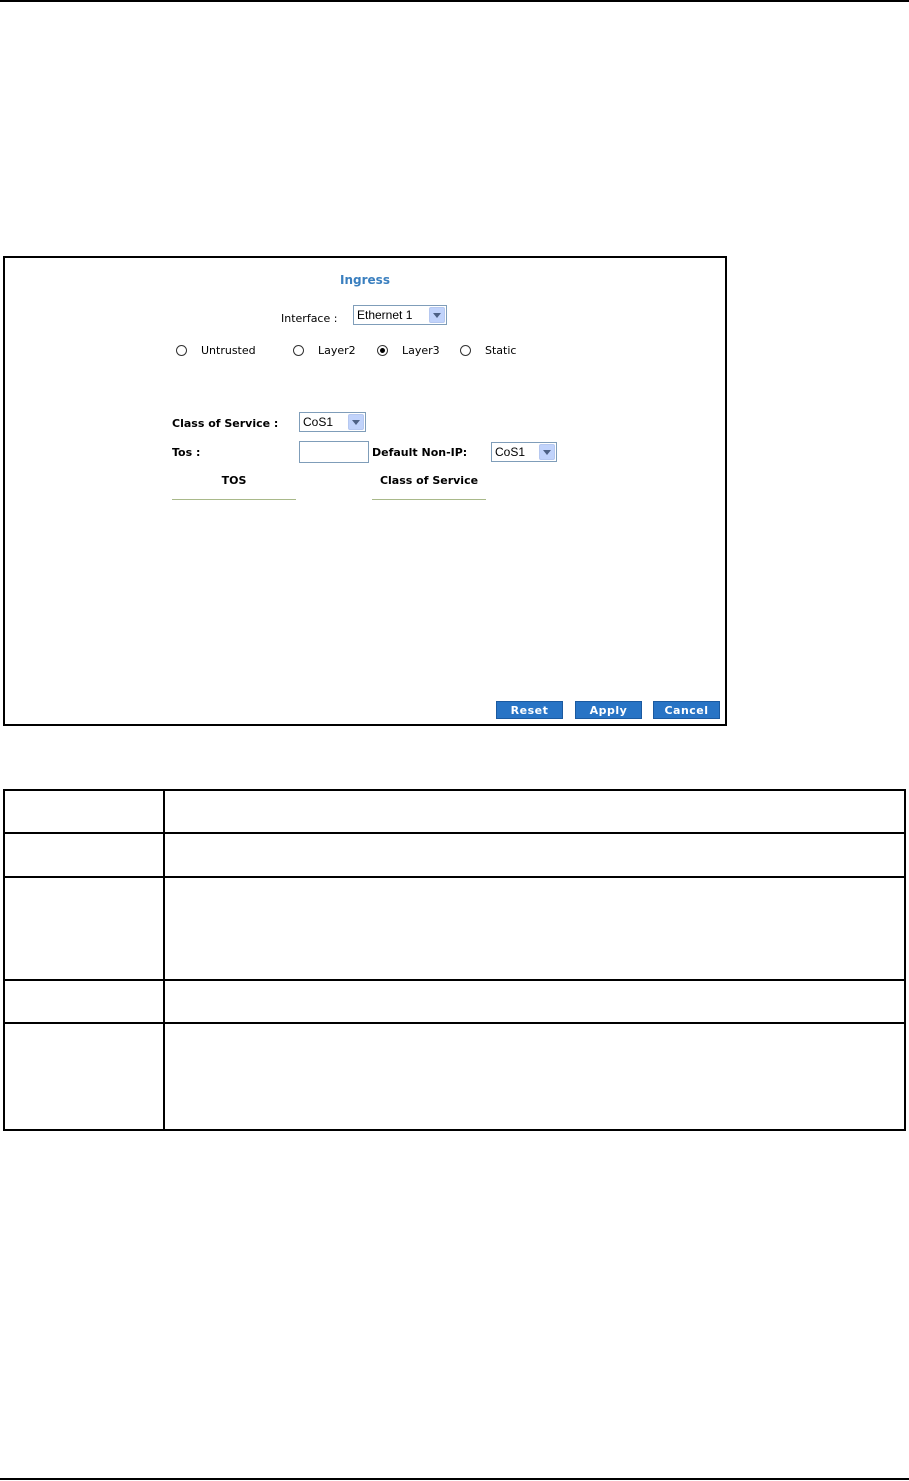 The image size is (909, 1481). I want to click on radio-selected-dot, so click(382, 350).